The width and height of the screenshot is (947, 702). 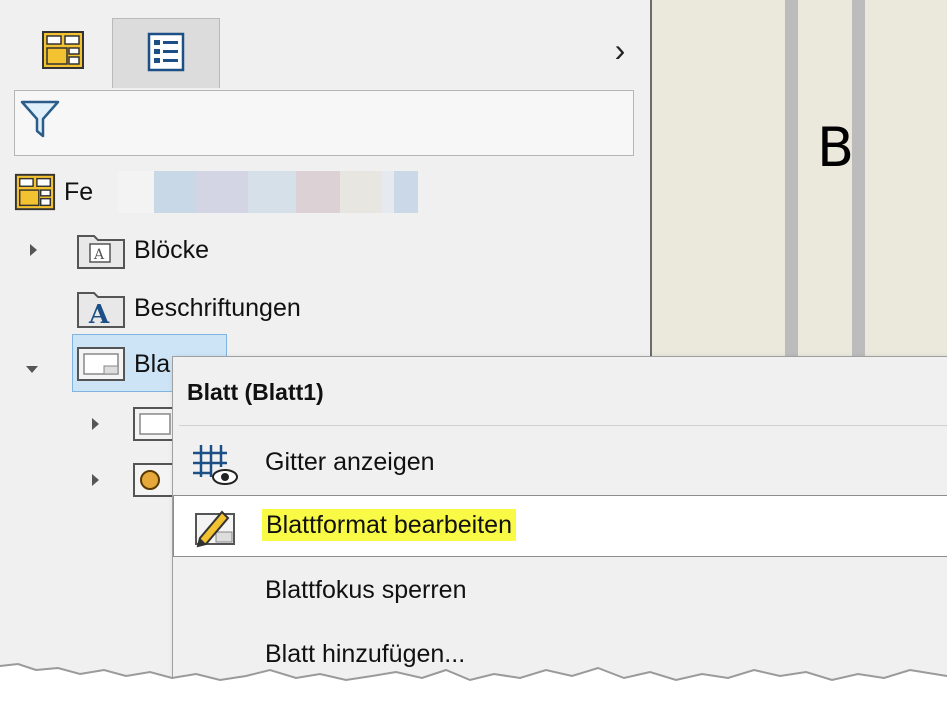 I want to click on zone-letter: B, so click(x=836, y=147).